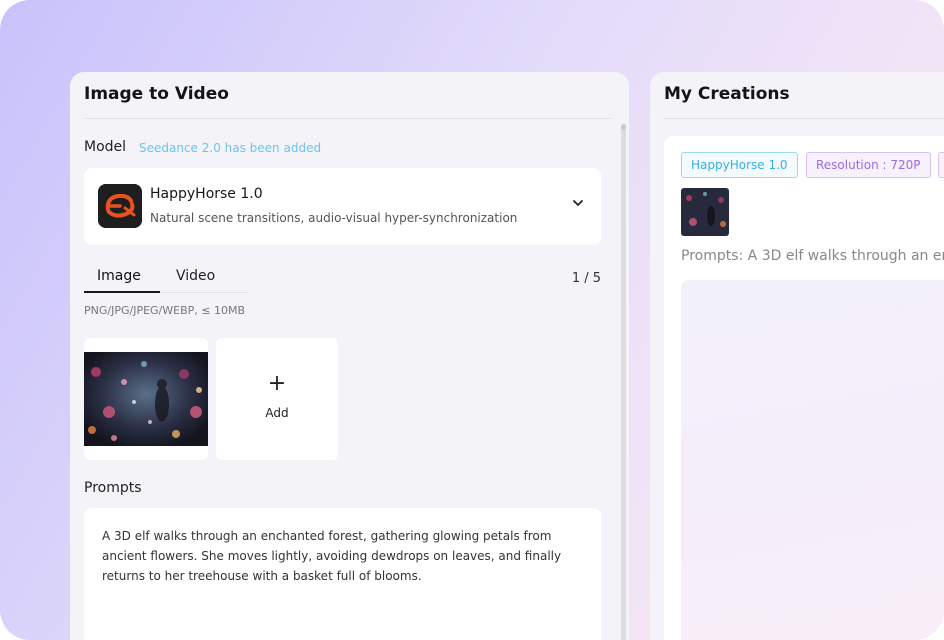  I want to click on model-label: Model, so click(105, 147).